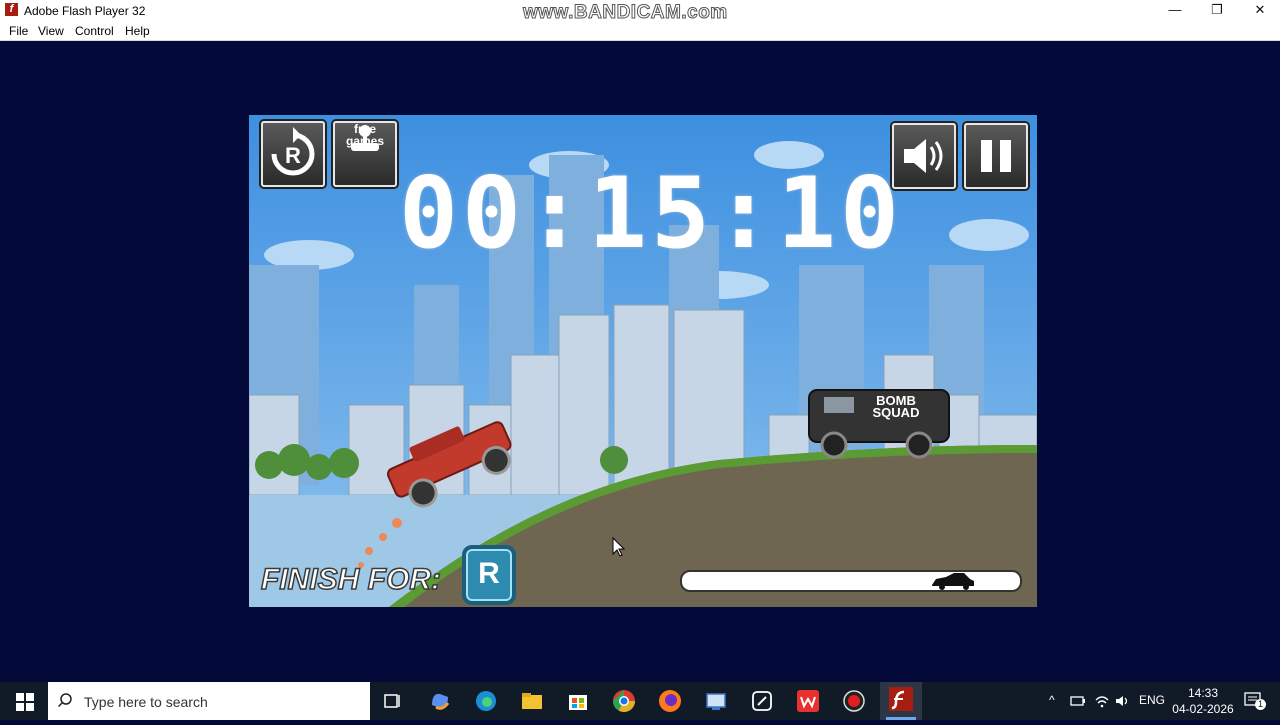 This screenshot has width=1280, height=725. What do you see at coordinates (1102, 701) in the screenshot?
I see `wifi-icon` at bounding box center [1102, 701].